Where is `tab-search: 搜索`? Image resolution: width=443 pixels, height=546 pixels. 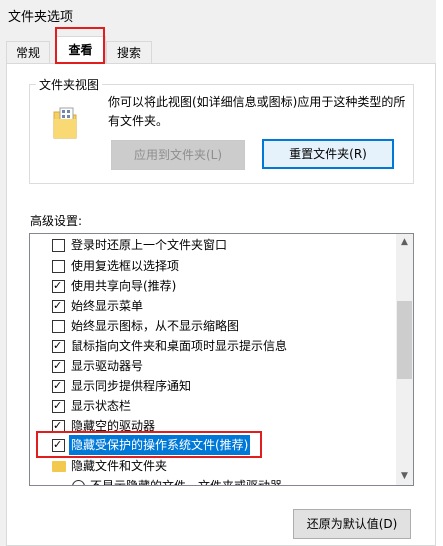 tab-search: 搜索 is located at coordinates (129, 52).